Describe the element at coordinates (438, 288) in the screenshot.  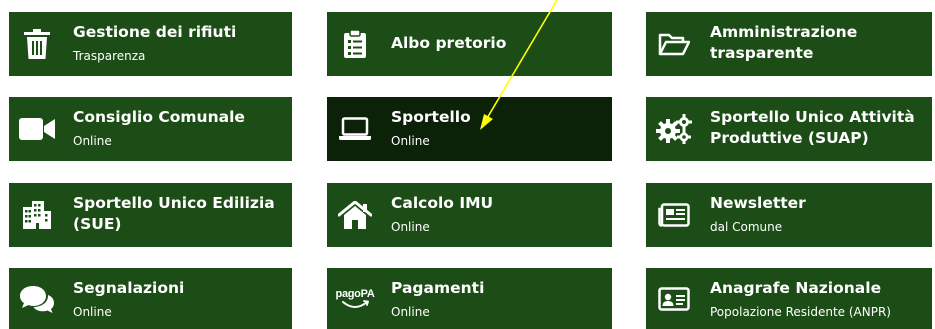
I see `tile-title: Pagamenti` at that location.